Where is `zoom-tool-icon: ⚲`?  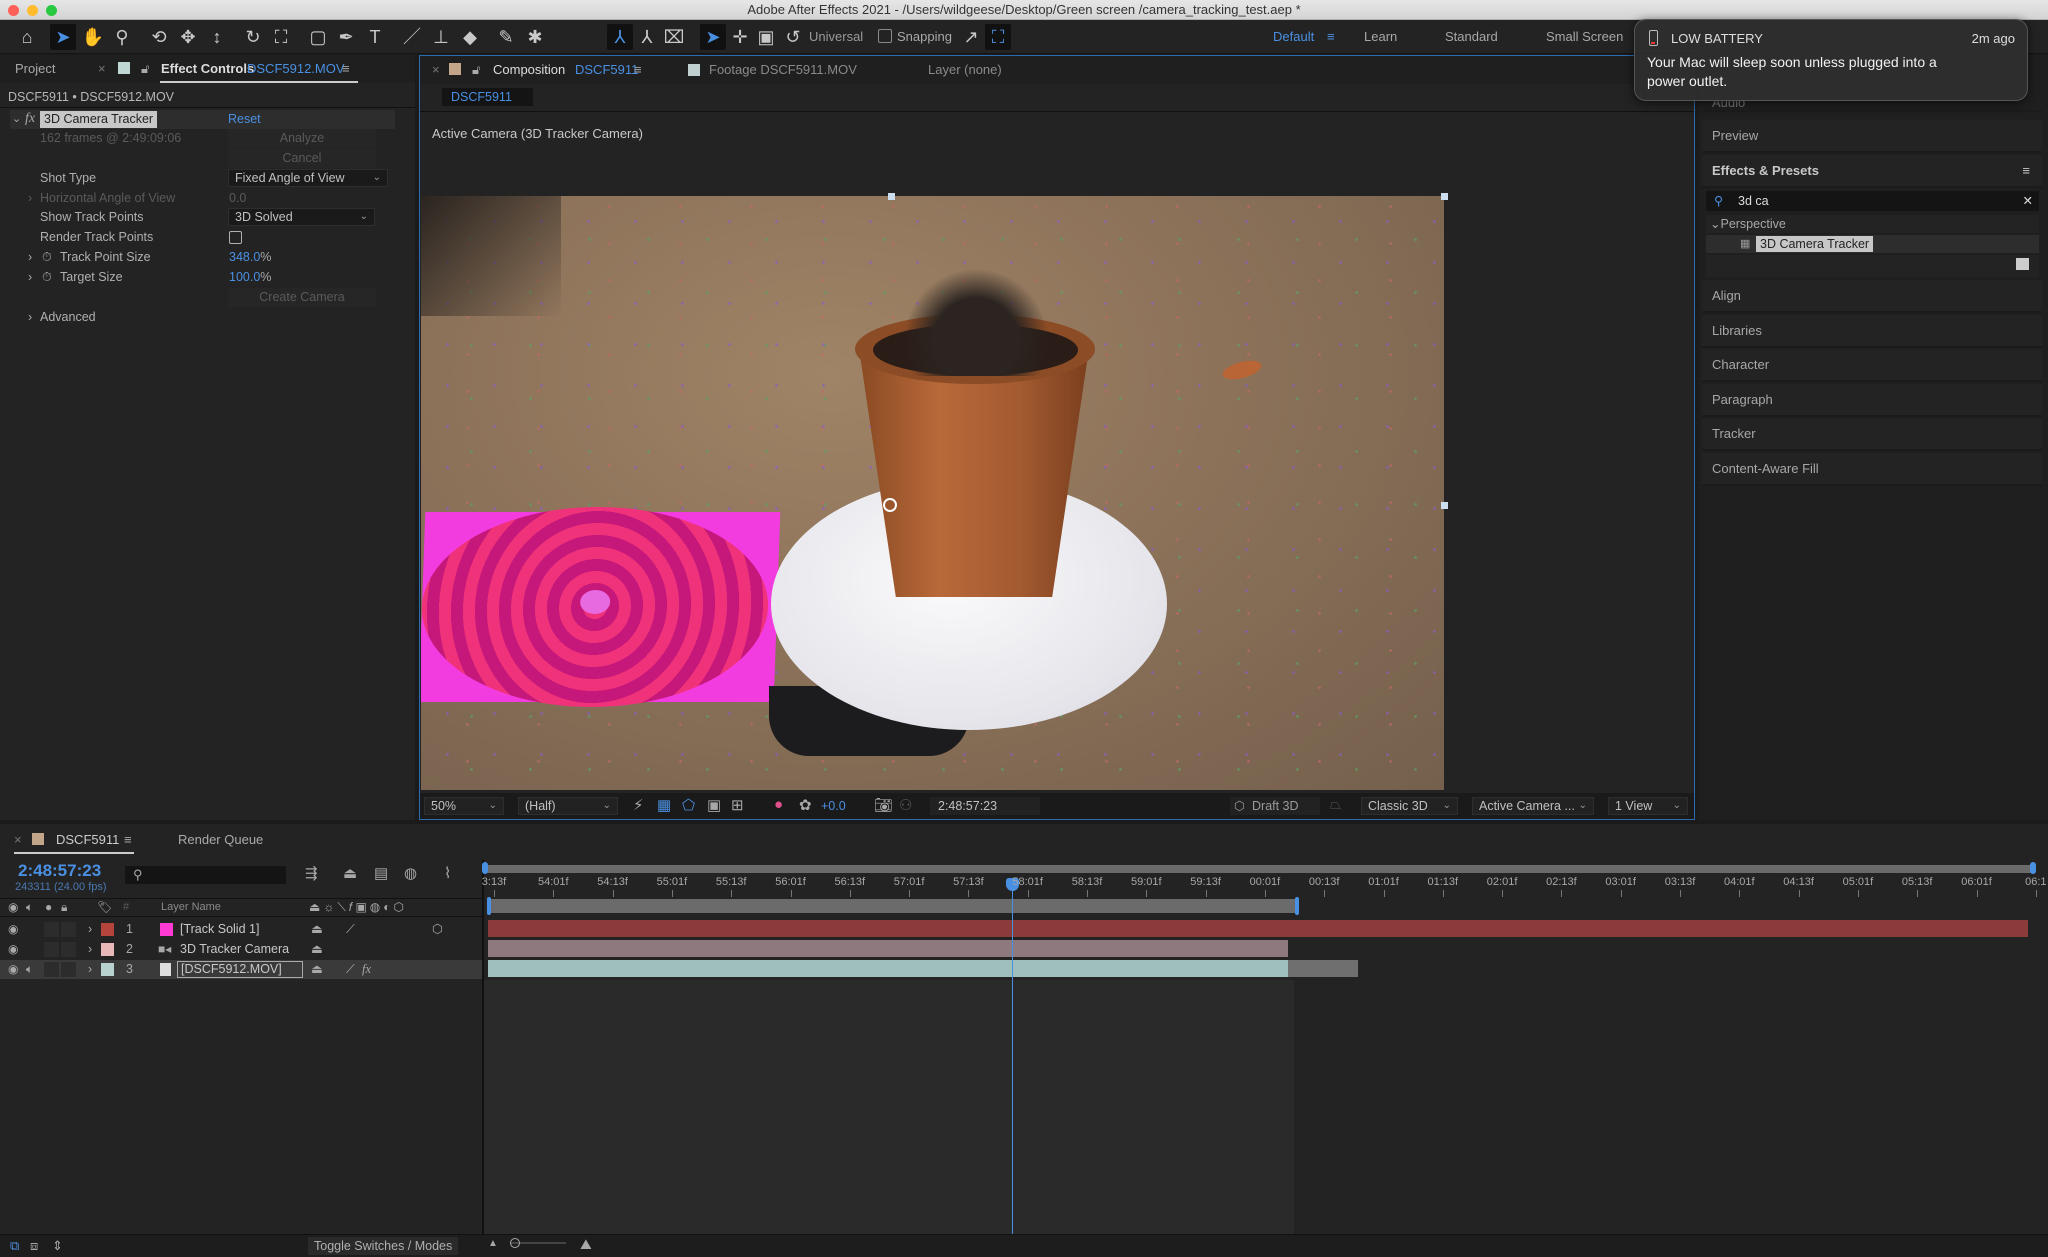 zoom-tool-icon: ⚲ is located at coordinates (122, 37).